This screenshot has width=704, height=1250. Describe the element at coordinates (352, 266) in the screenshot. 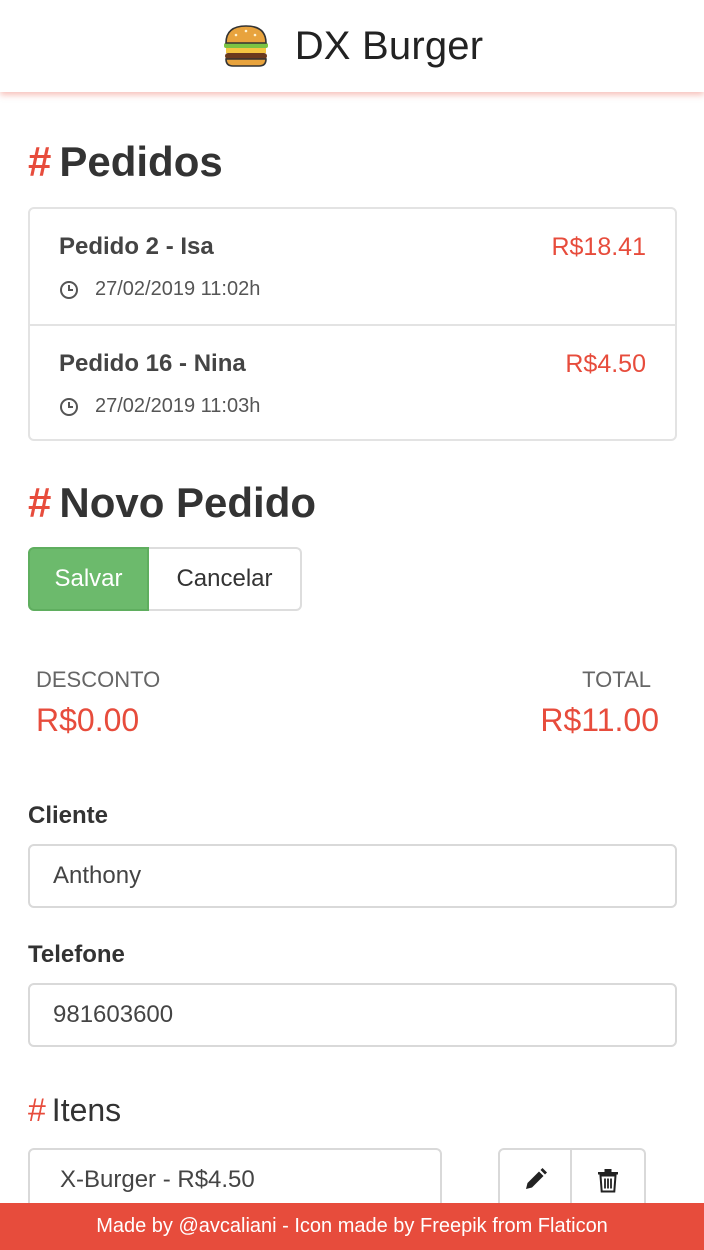

I see `order-item: Pedido 2 - Isa R$18.41 27/02/2019 11:02h` at that location.